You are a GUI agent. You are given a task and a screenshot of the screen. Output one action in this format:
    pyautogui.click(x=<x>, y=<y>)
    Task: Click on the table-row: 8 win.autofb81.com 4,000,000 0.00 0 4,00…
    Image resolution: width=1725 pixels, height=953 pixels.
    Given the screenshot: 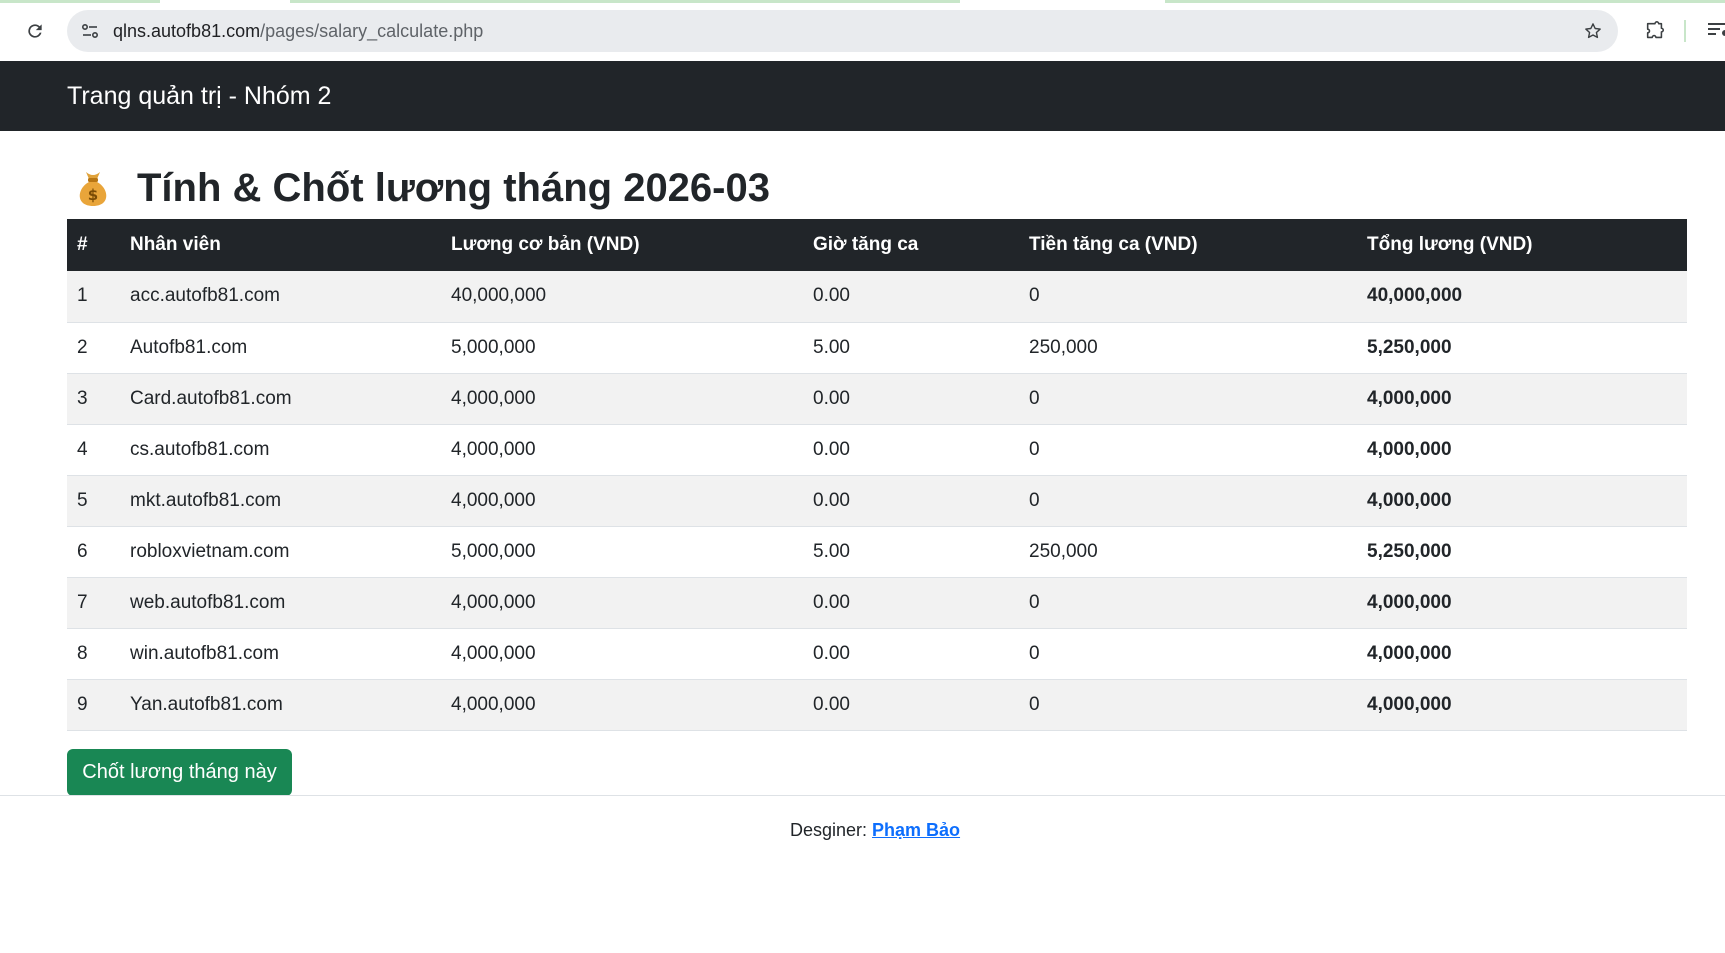 What is the action you would take?
    pyautogui.click(x=877, y=654)
    